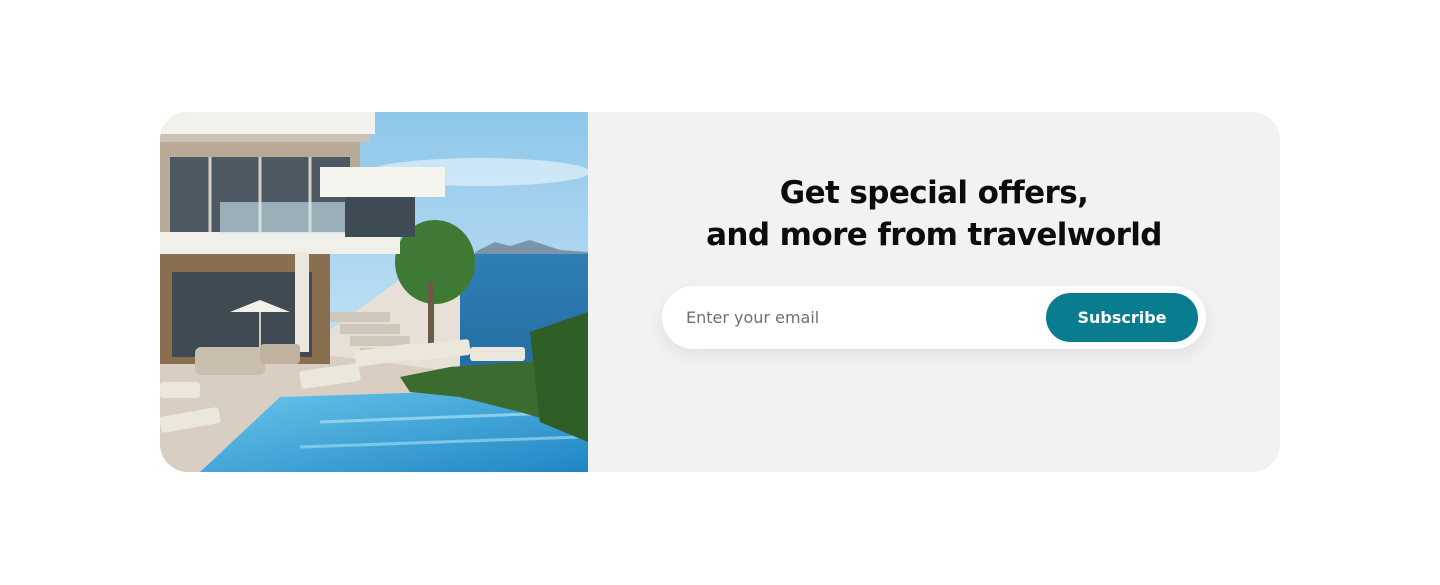 The width and height of the screenshot is (1440, 585). I want to click on headline-line-2: and more from travelworld, so click(934, 235).